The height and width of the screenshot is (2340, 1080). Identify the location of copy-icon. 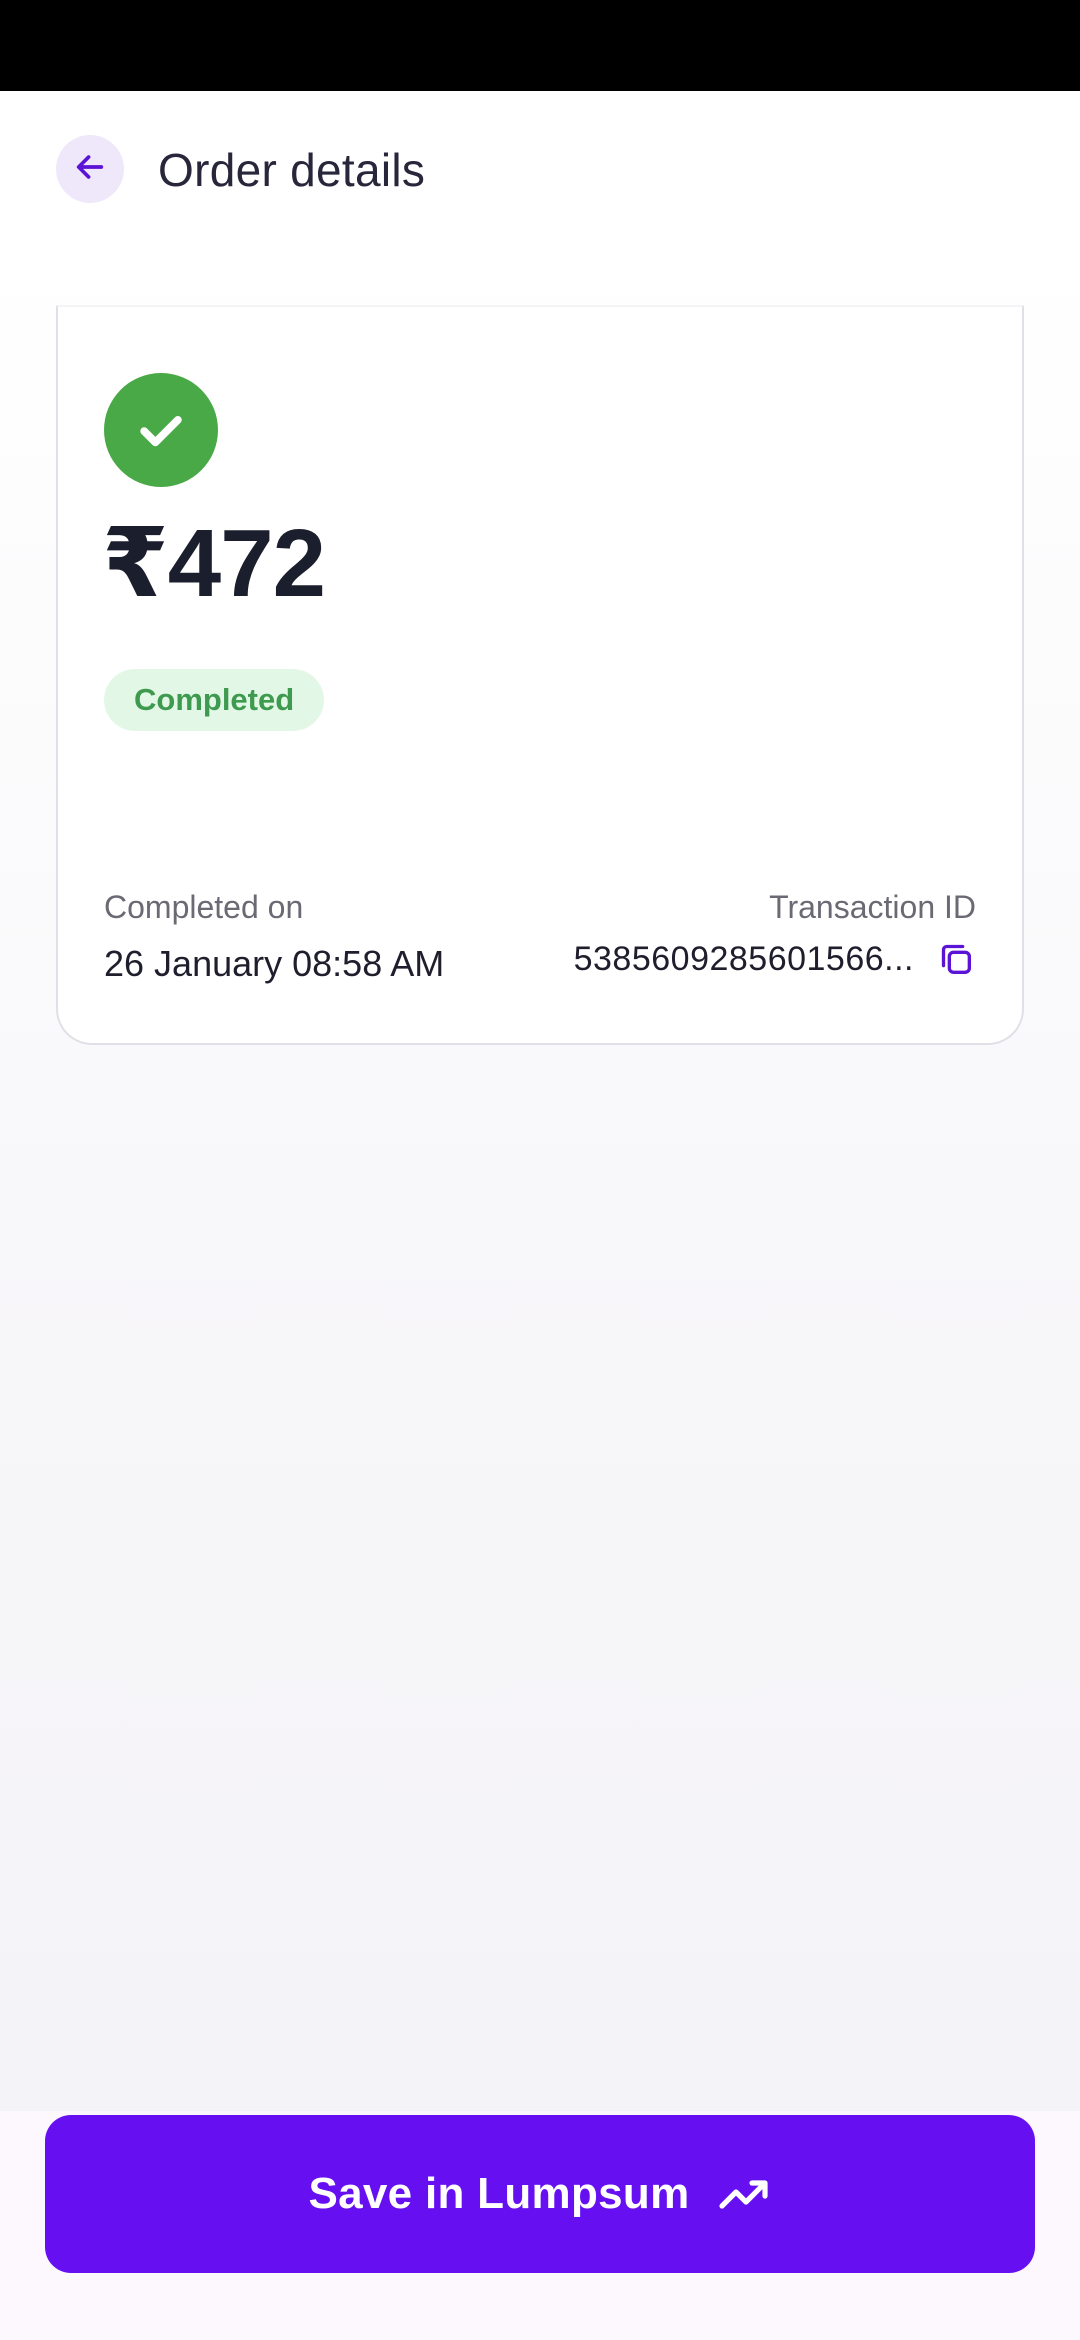
(956, 959).